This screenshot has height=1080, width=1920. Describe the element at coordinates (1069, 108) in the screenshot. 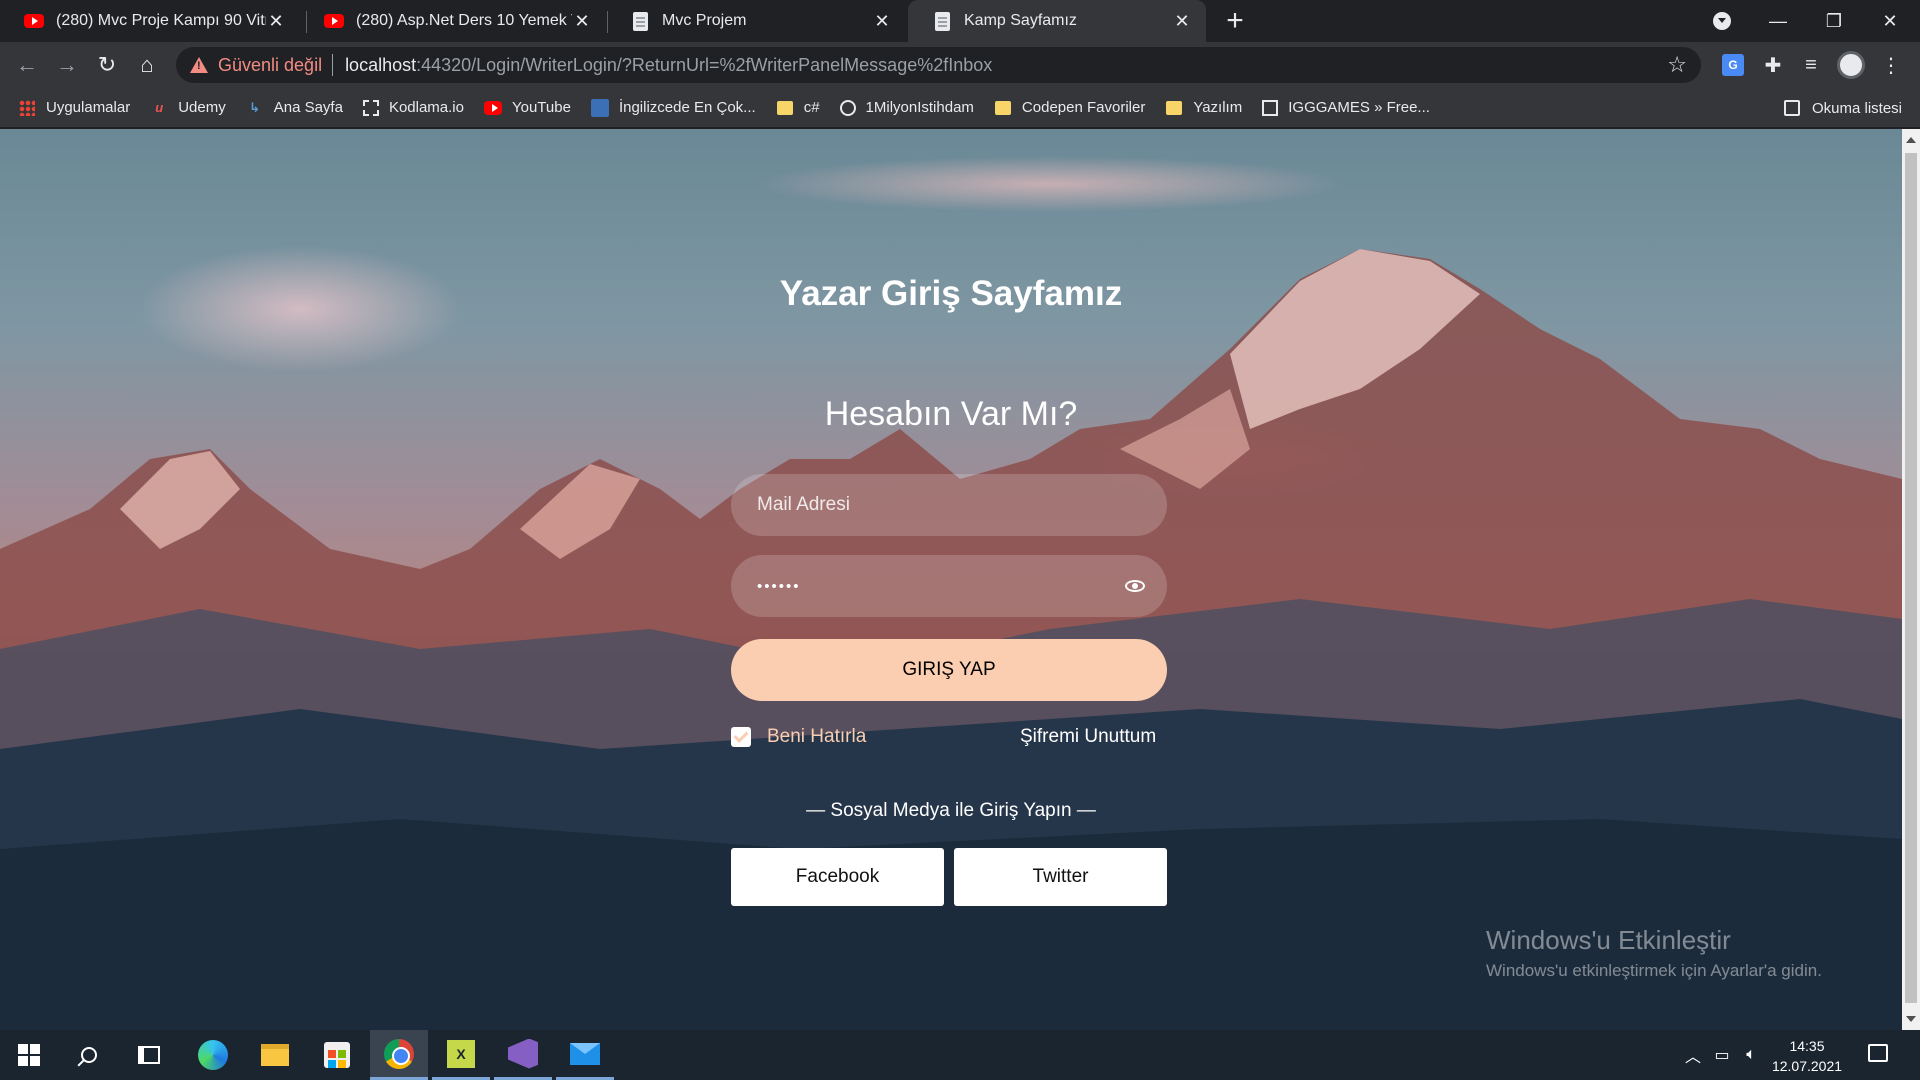

I see `bookmark-folder-codepen: Codepen Favoriler` at that location.